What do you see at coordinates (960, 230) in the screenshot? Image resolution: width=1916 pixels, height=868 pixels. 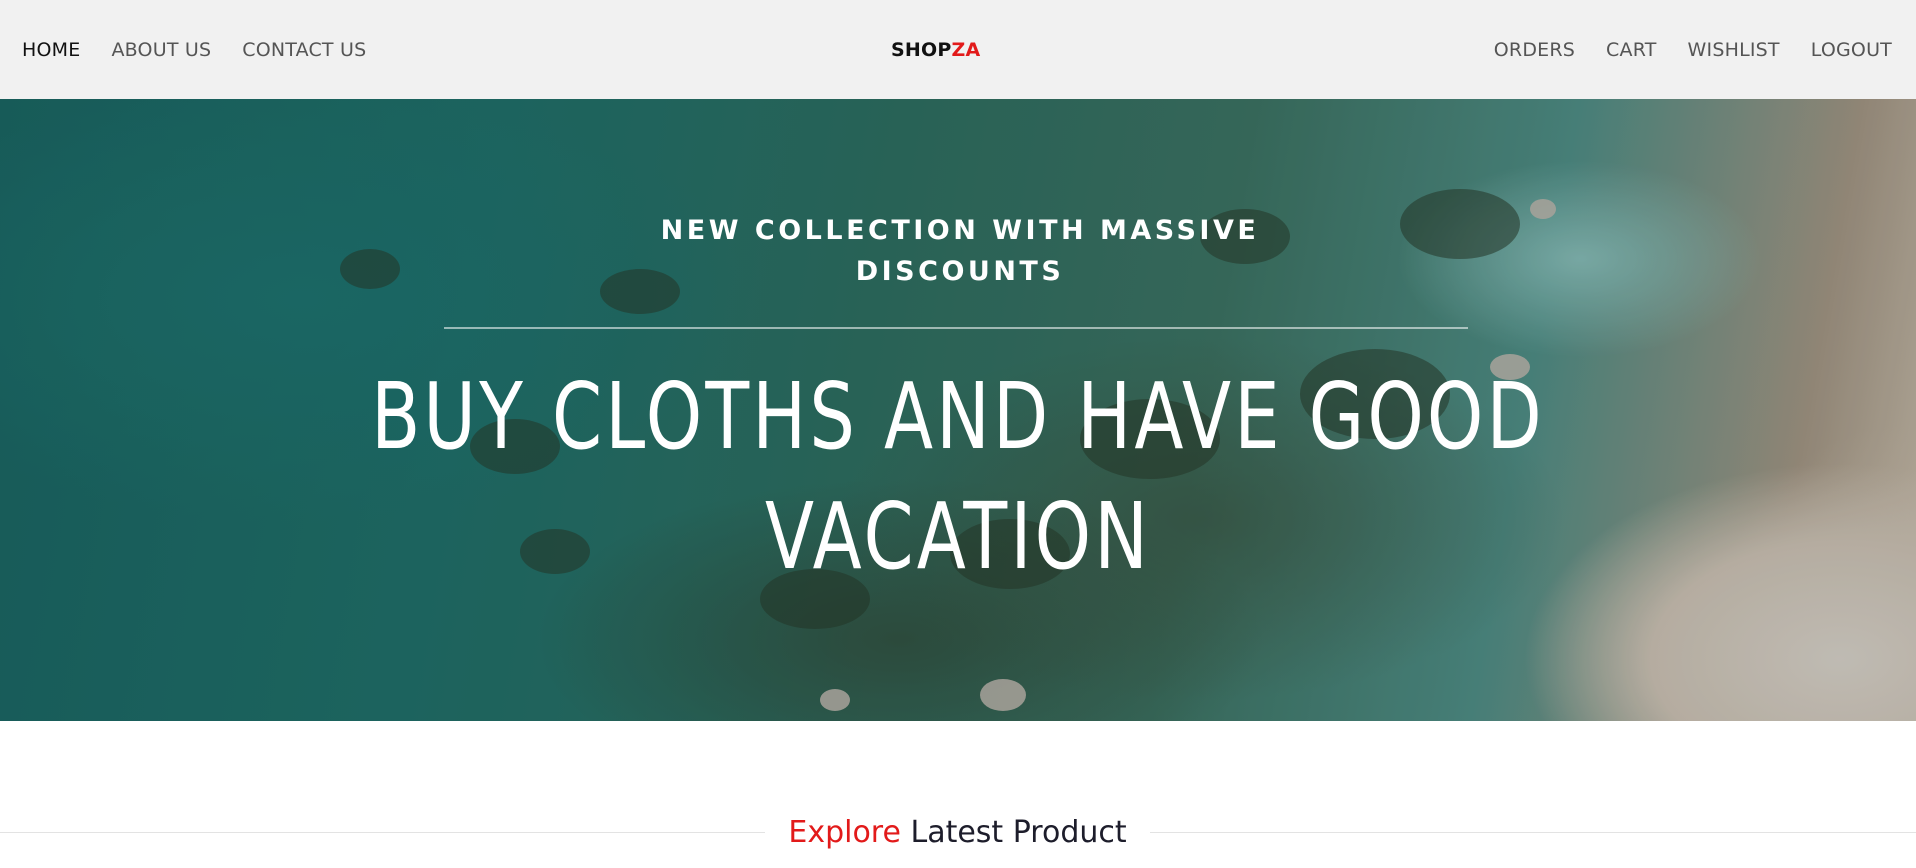 I see `hero-subtitle-line1: NEW COLLECTION WITH MASSIVE` at bounding box center [960, 230].